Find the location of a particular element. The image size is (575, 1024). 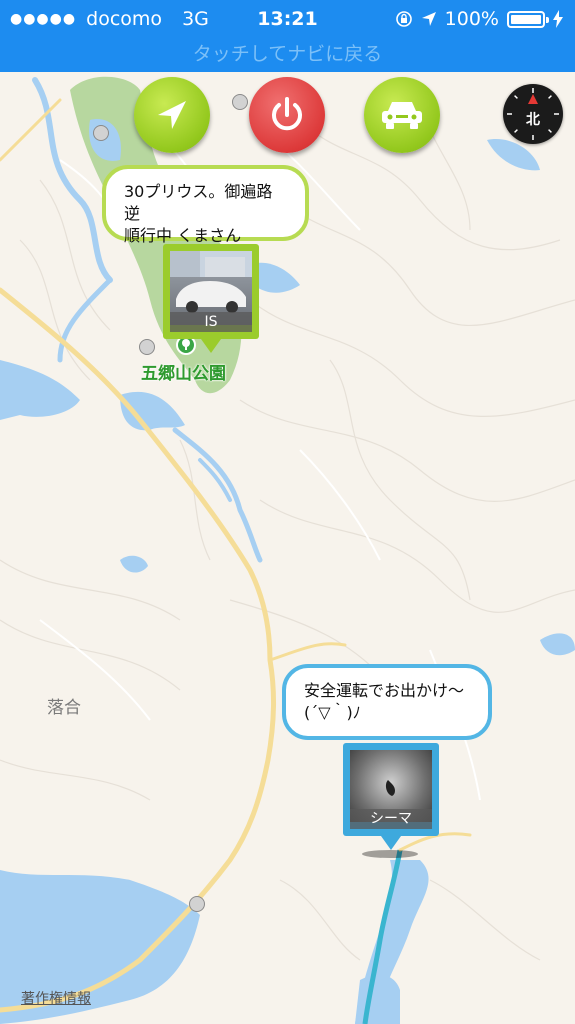

marker-shadow is located at coordinates (390, 854).